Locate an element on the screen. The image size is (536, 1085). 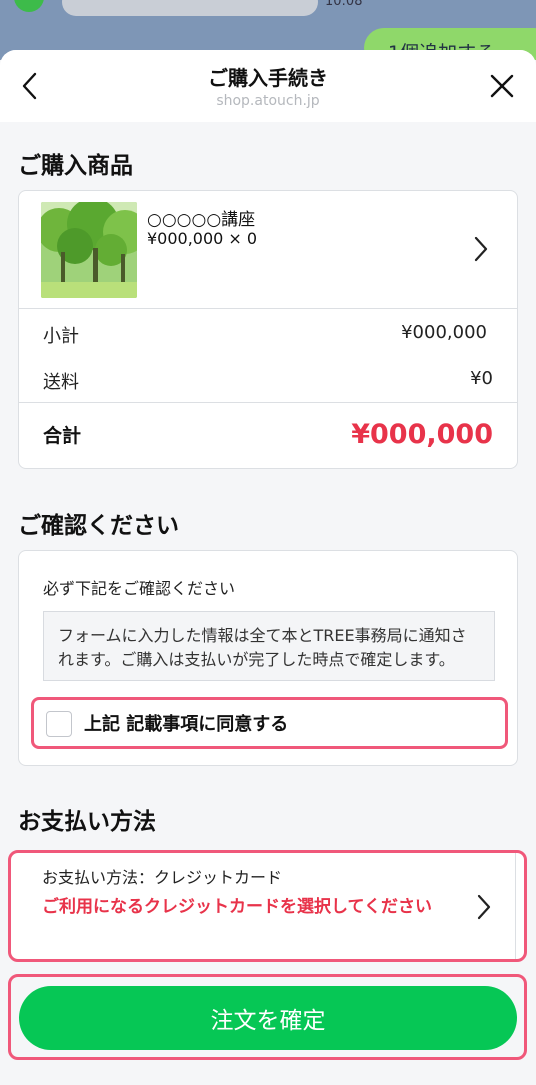
page-title: ご購入手続き is located at coordinates (268, 78).